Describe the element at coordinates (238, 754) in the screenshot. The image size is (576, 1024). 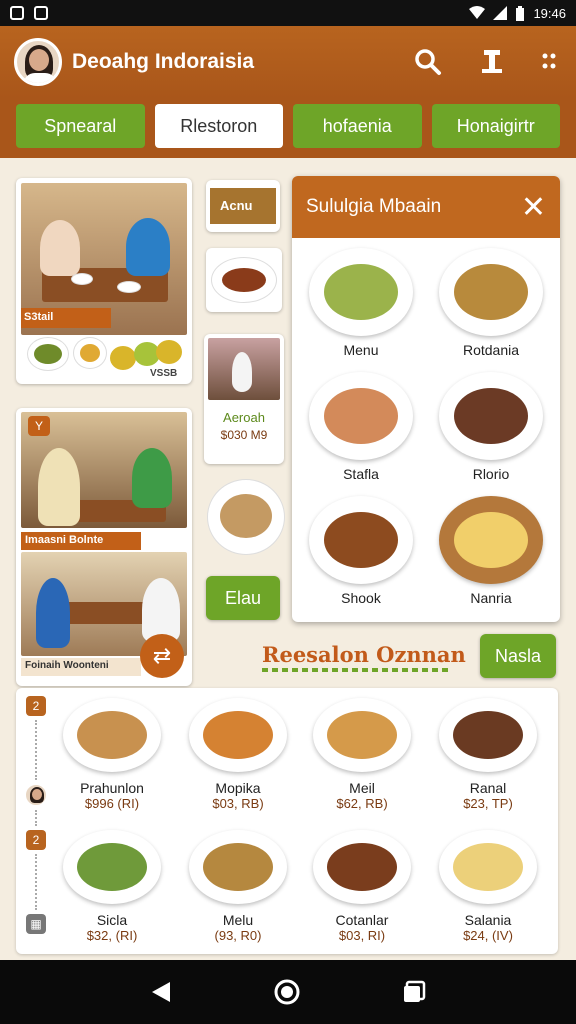
I see `dish-item: Mopika $03, RB)` at that location.